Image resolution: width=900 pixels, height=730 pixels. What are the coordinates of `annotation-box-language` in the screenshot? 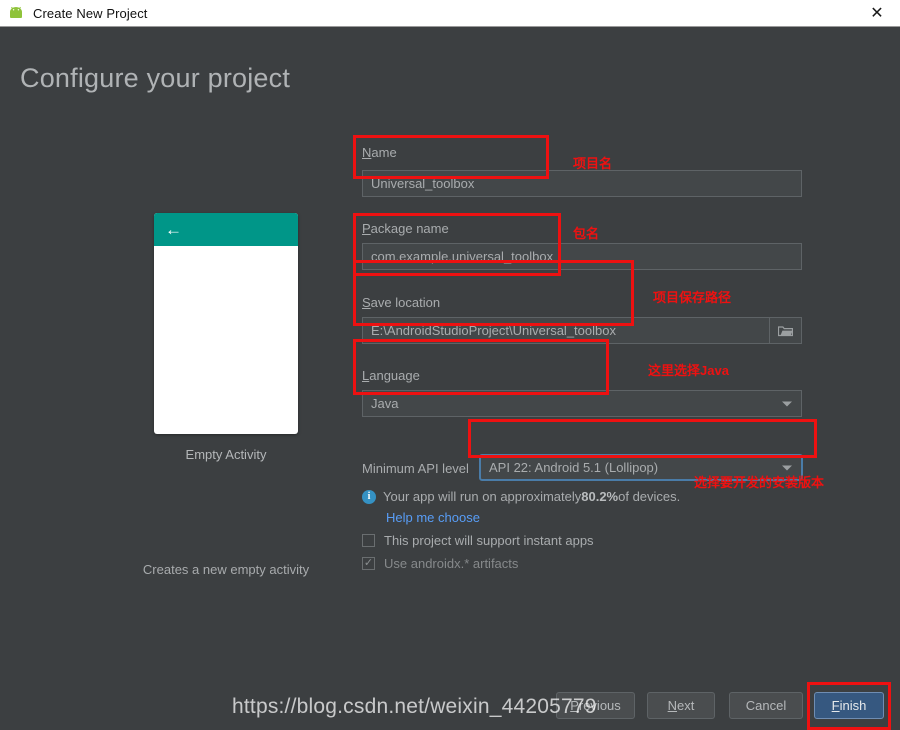 It's located at (481, 367).